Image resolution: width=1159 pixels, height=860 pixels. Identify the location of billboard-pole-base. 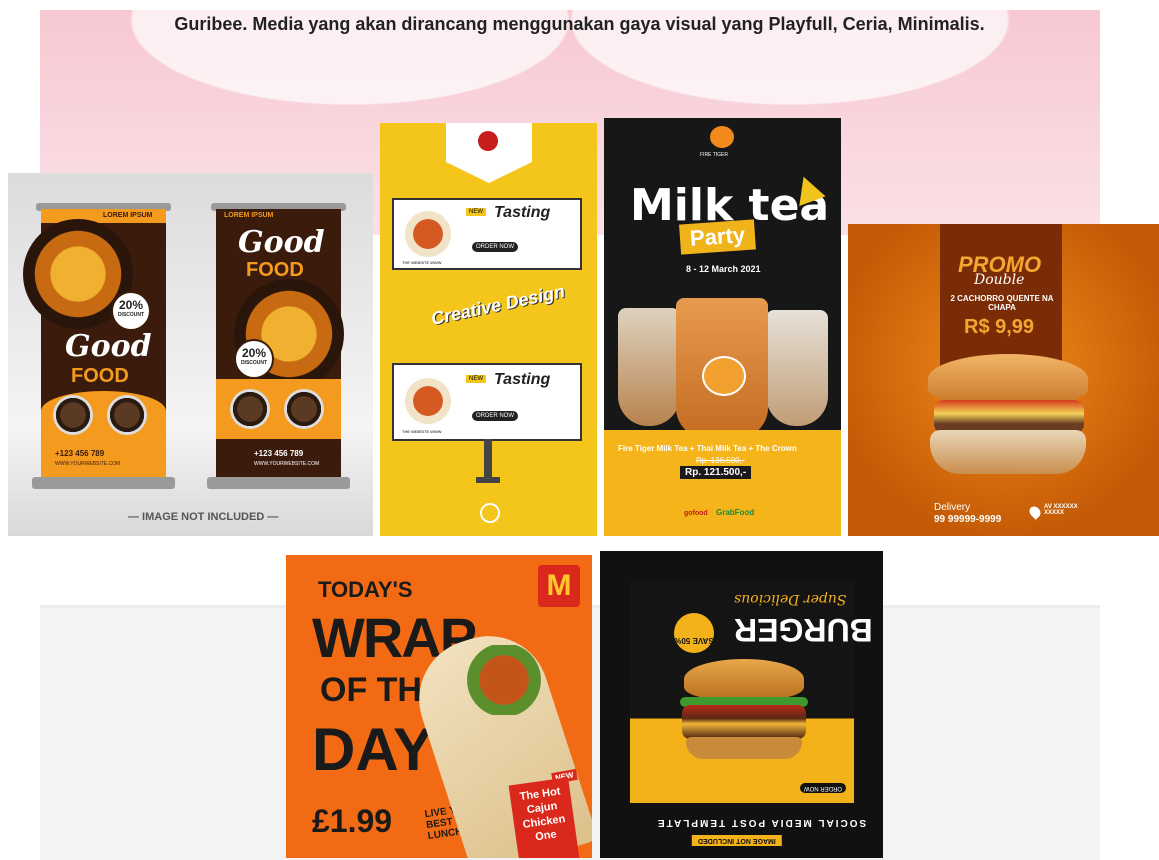
(488, 480).